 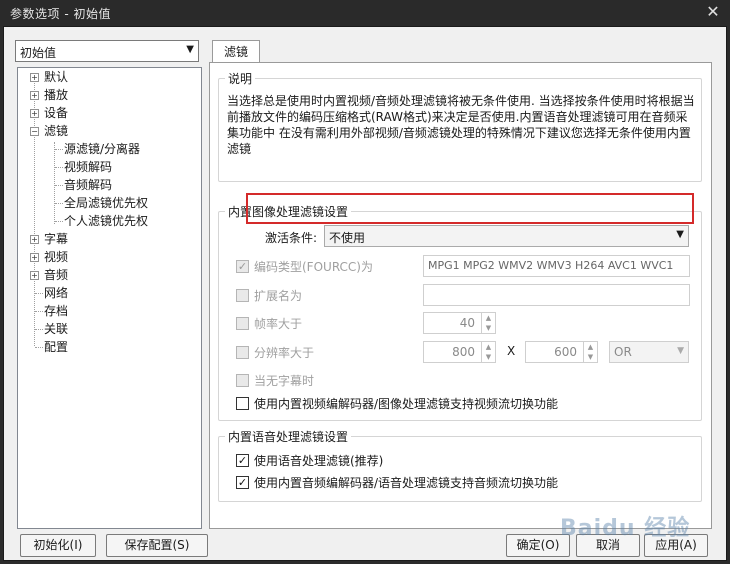 I want to click on tree-item-video-decoder: 视频解码, so click(x=88, y=167).